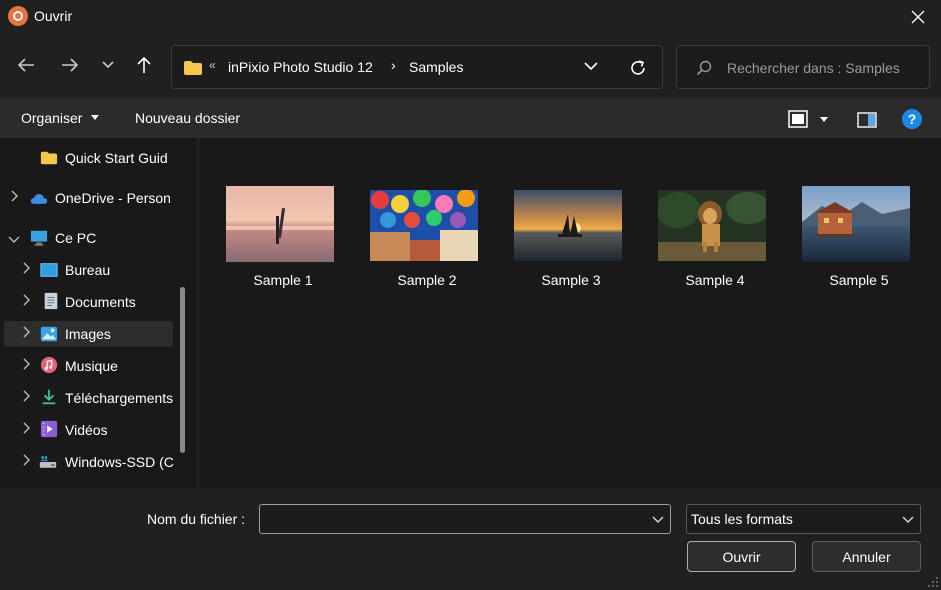  I want to click on sidebar-scrollbar, so click(182, 370).